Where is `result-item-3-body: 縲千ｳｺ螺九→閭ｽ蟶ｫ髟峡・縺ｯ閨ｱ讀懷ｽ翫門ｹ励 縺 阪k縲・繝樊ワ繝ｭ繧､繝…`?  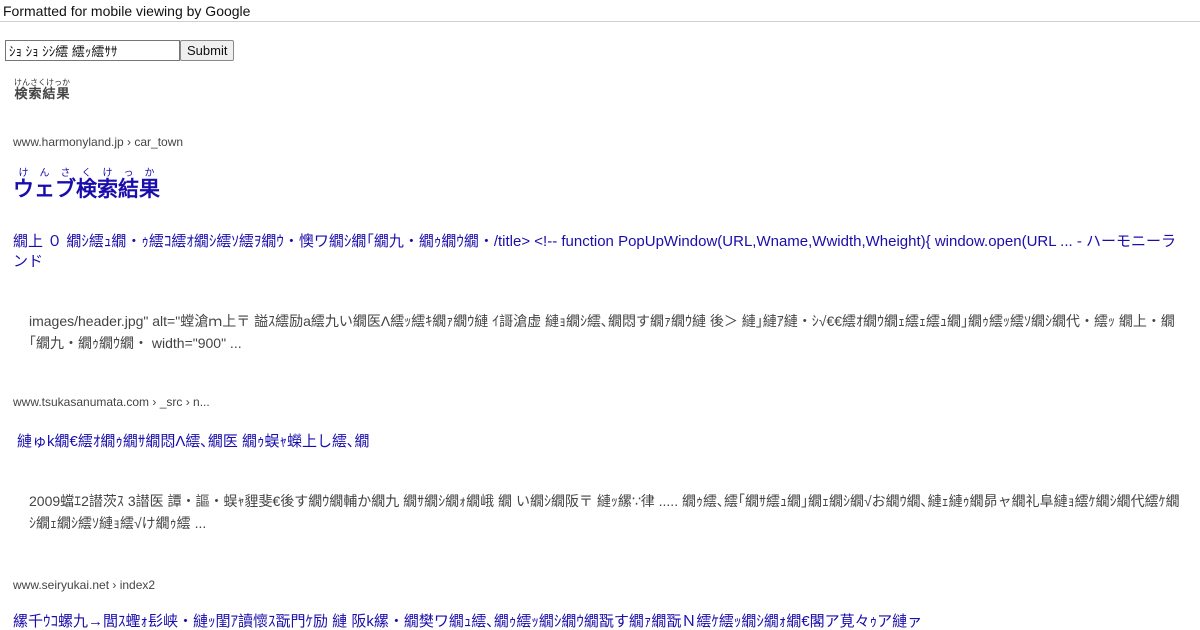
result-item-3-body: 縲千ｳｺ螺九→閭ｽ蟶ｫ髟峡・縺ｯ閨ｱ讀懷ｽ翫門ｹ励 縺 阪k縲・繝樊ワ繝ｭ繧､繝… is located at coordinates (596, 621).